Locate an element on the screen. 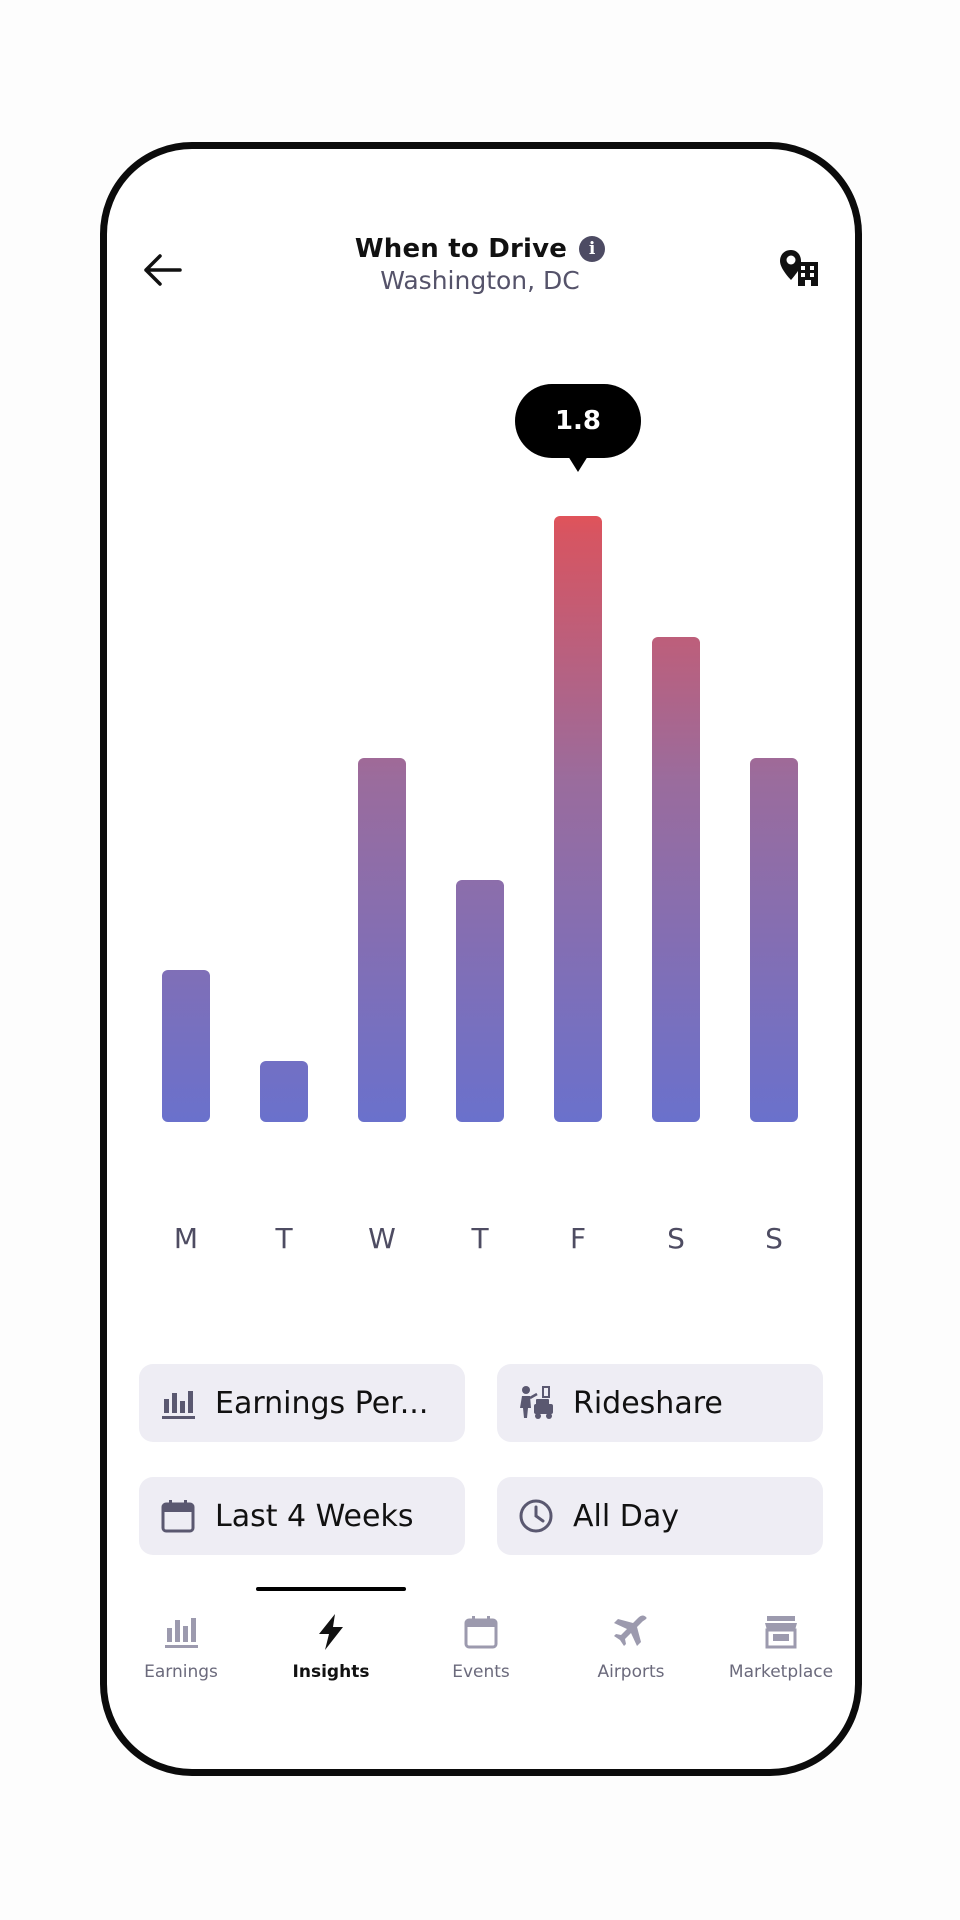 The height and width of the screenshot is (1920, 960). nav-item-airports: Airports is located at coordinates (631, 1647).